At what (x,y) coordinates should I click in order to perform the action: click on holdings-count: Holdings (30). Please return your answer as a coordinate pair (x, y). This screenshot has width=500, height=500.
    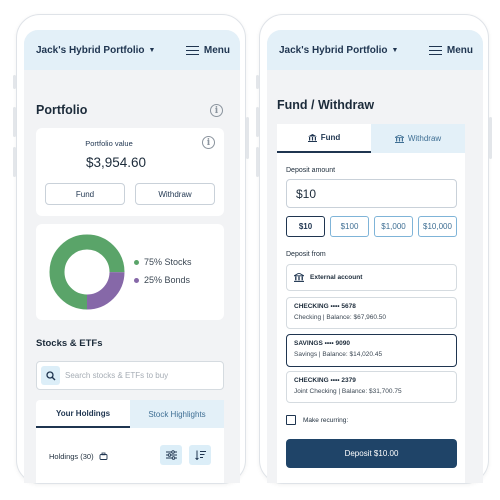
    Looking at the image, I should click on (78, 456).